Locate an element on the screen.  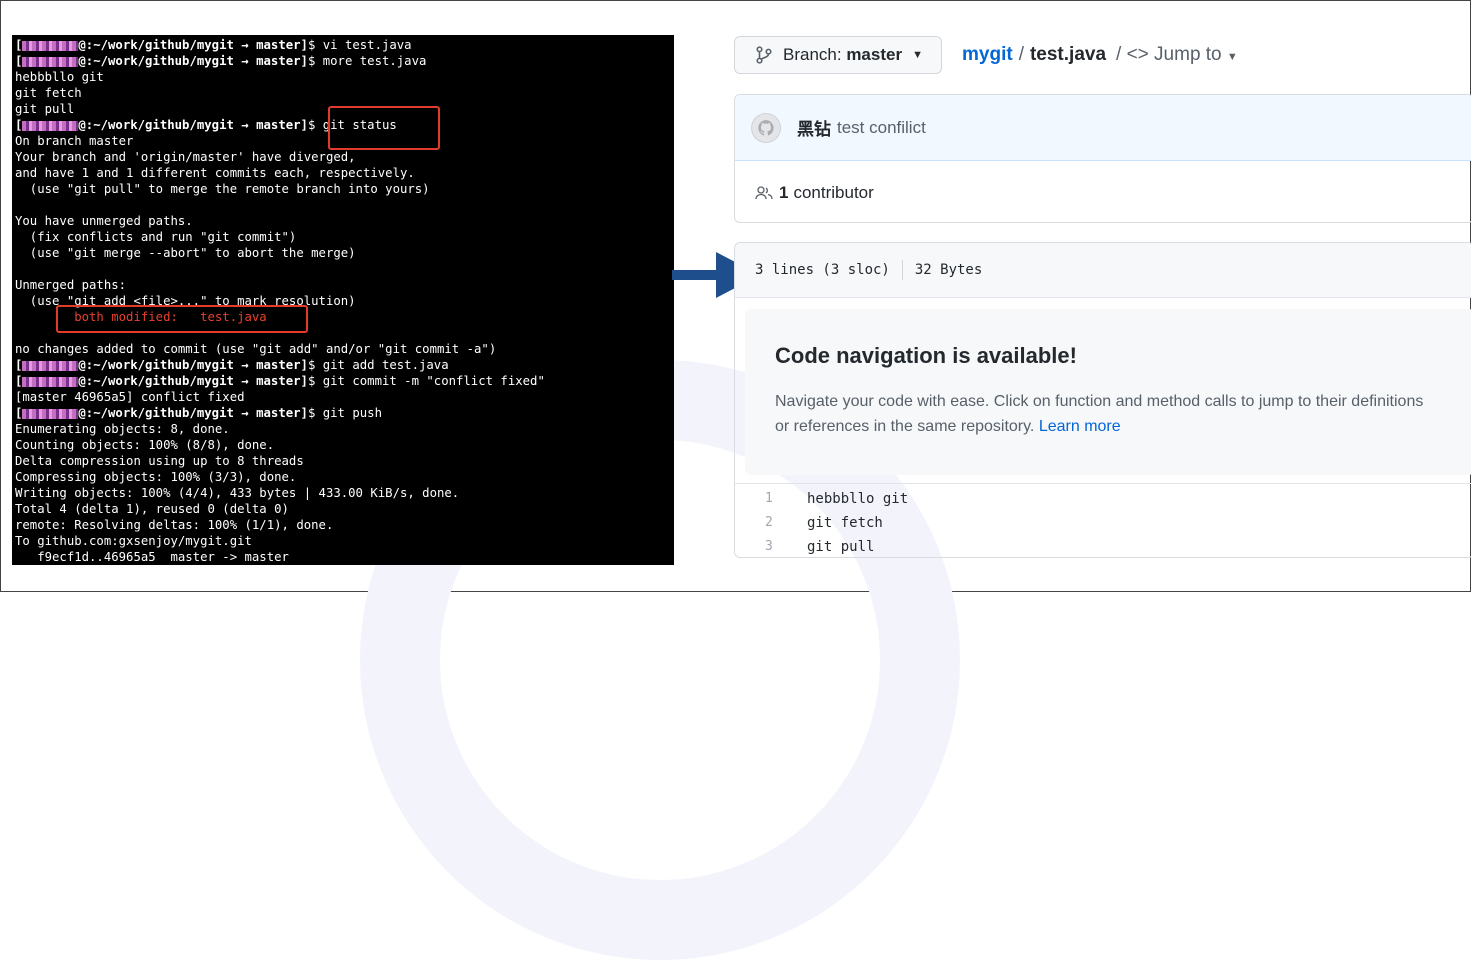
line-number: 3 is located at coordinates (775, 546).